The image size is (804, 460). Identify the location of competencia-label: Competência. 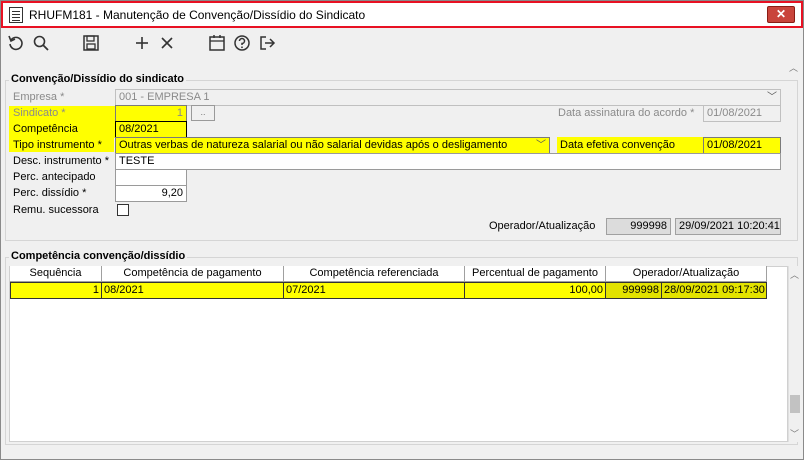
(45, 129).